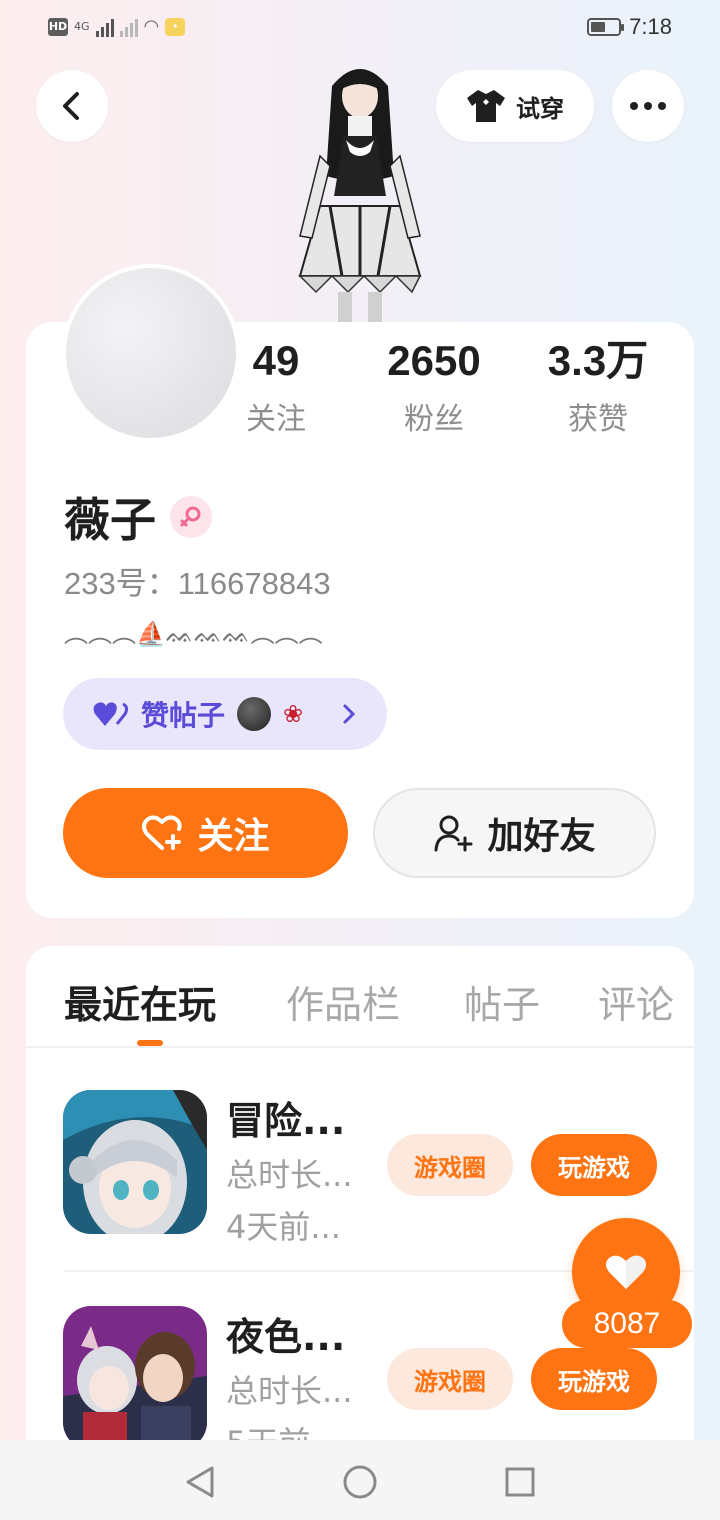  Describe the element at coordinates (540, 108) in the screenshot. I see `try-on-label: 试穿` at that location.